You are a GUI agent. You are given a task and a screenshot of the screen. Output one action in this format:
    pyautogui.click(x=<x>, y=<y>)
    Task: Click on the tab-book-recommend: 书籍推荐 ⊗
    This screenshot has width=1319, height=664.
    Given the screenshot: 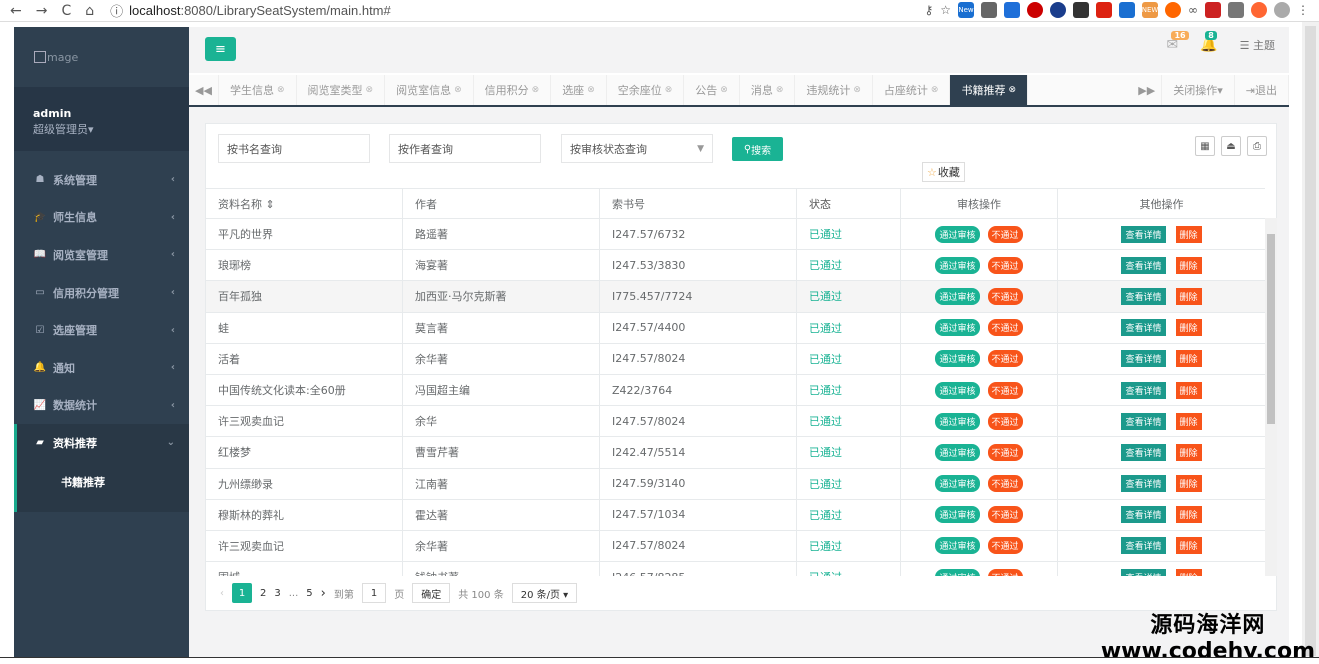 What is the action you would take?
    pyautogui.click(x=989, y=90)
    